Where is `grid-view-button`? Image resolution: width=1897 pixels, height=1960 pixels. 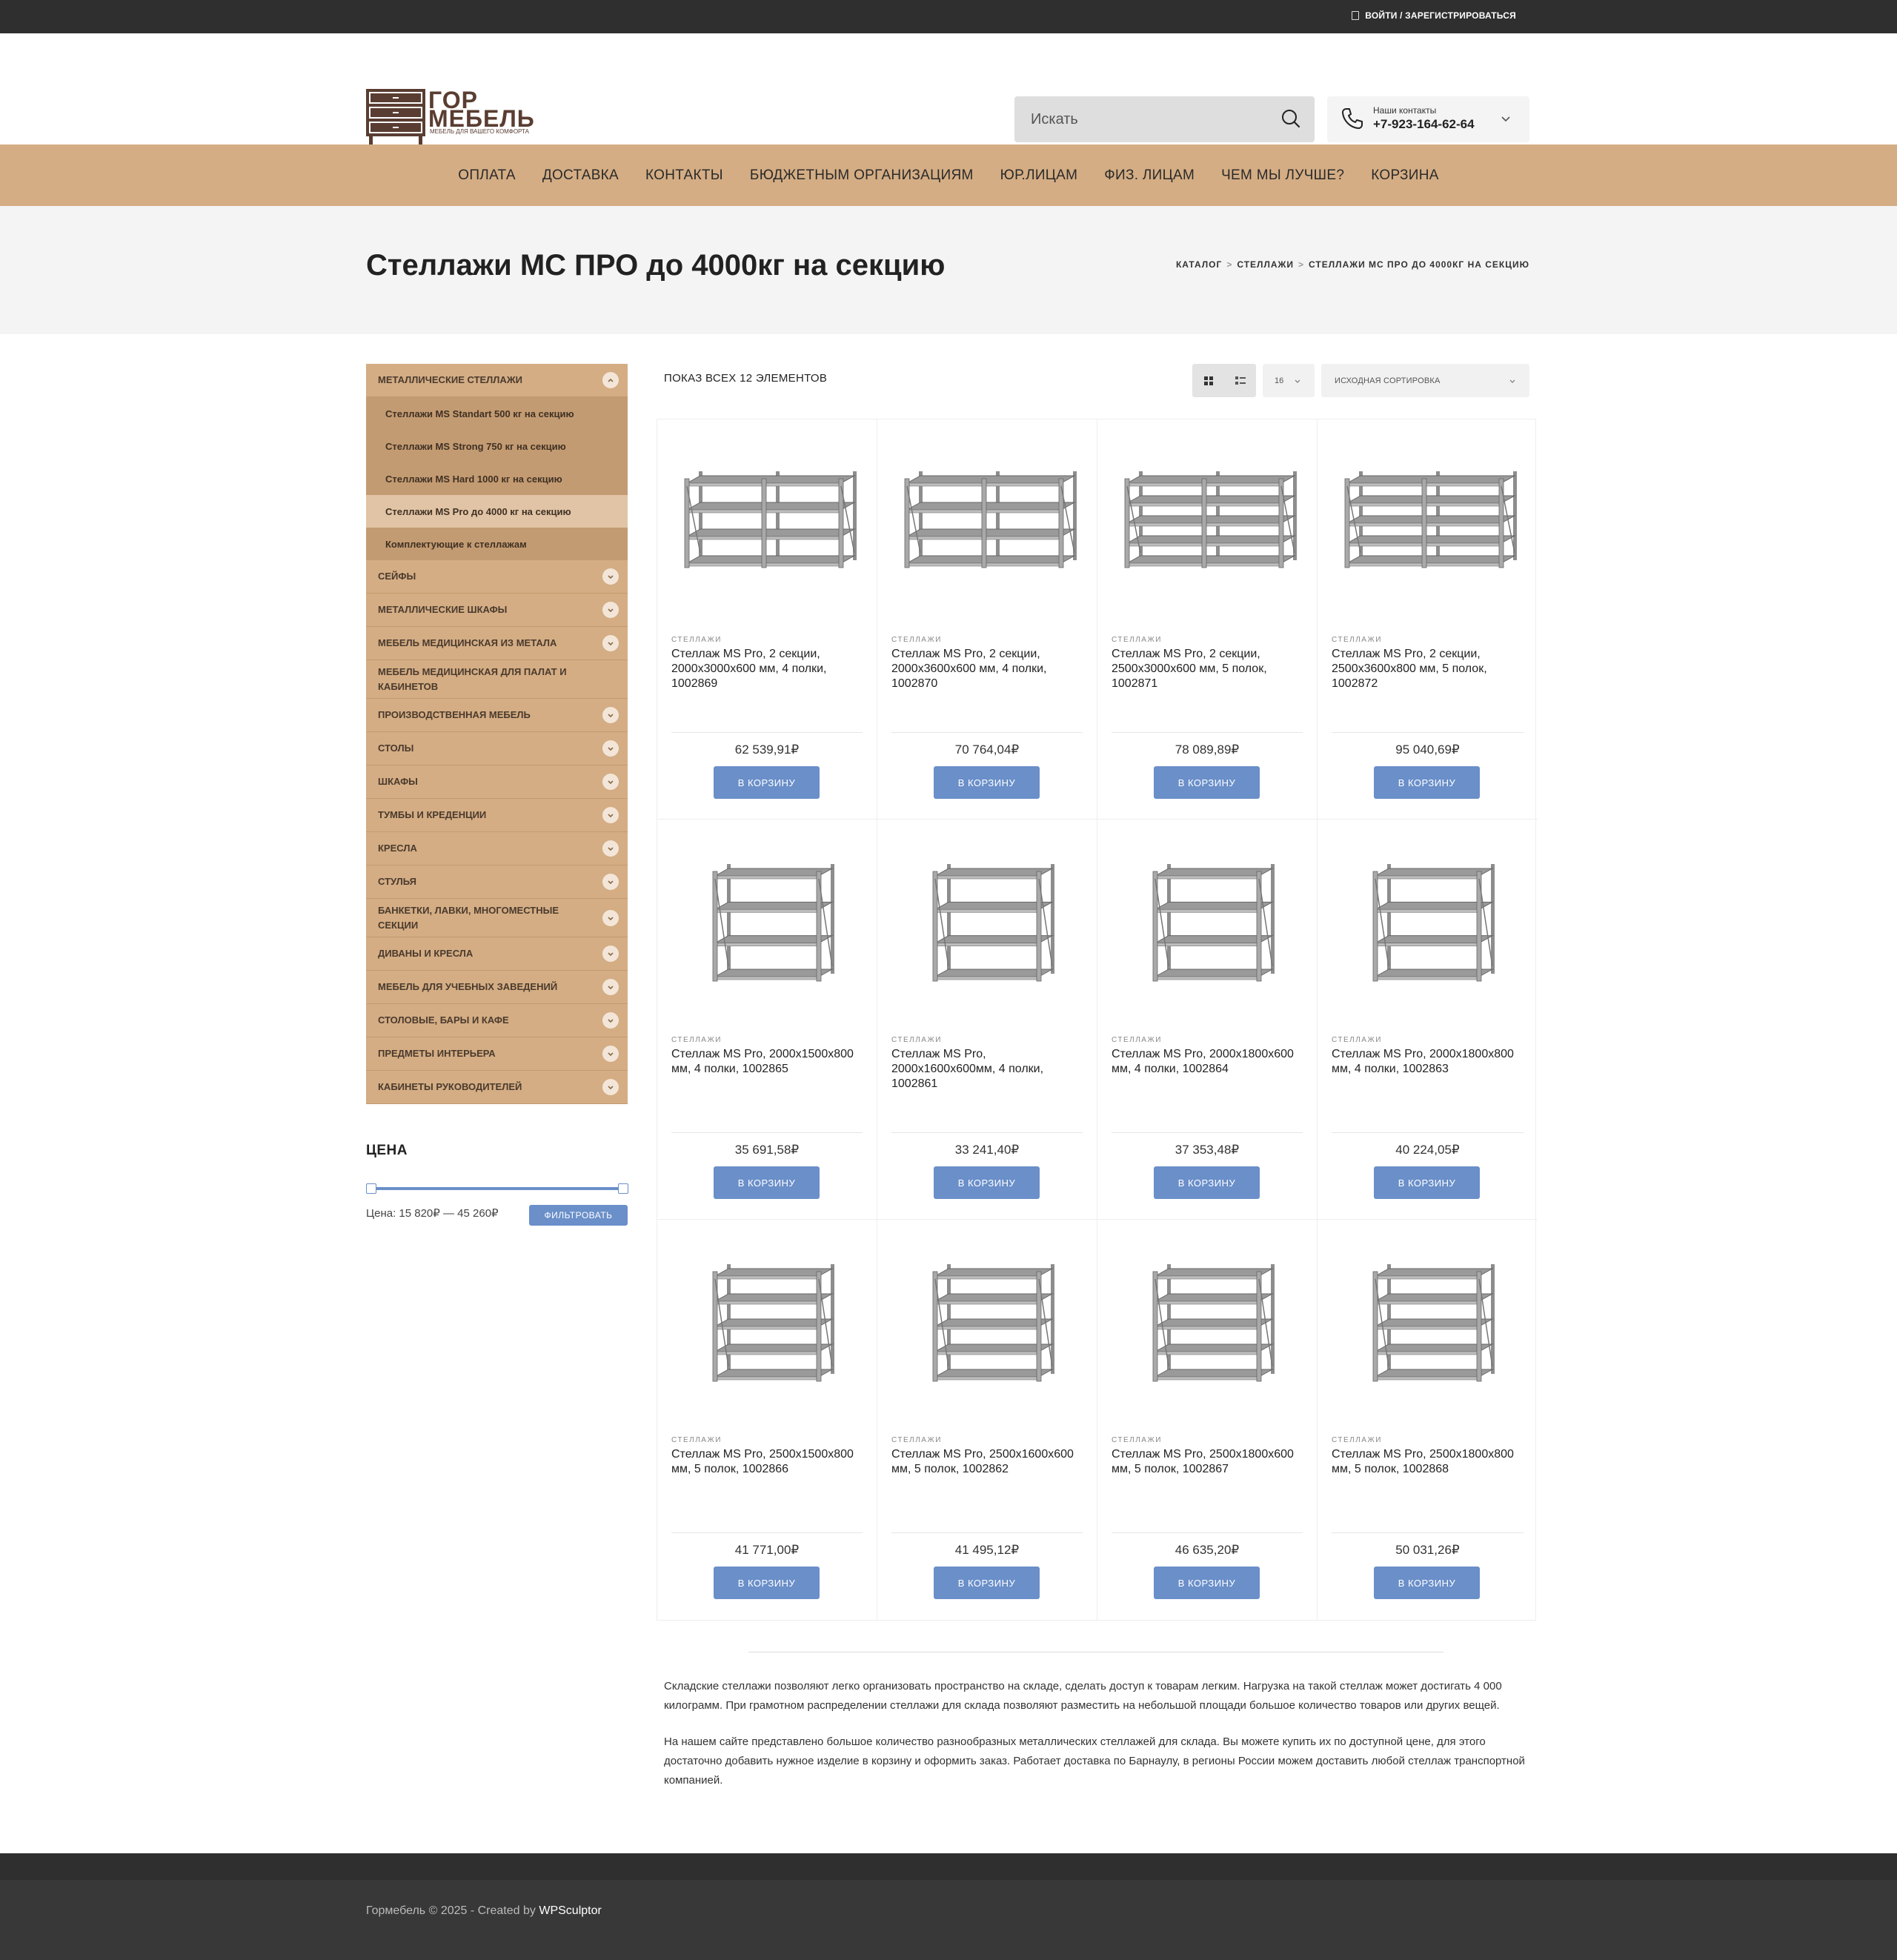
grid-view-button is located at coordinates (1208, 380).